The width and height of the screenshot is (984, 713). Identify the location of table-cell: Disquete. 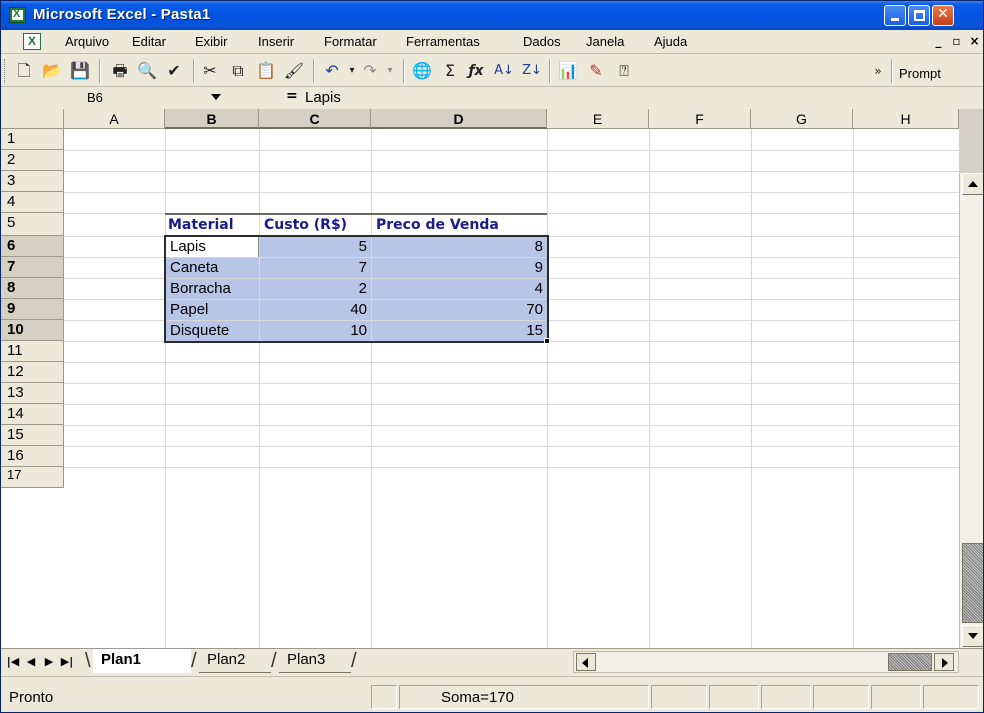
(212, 331).